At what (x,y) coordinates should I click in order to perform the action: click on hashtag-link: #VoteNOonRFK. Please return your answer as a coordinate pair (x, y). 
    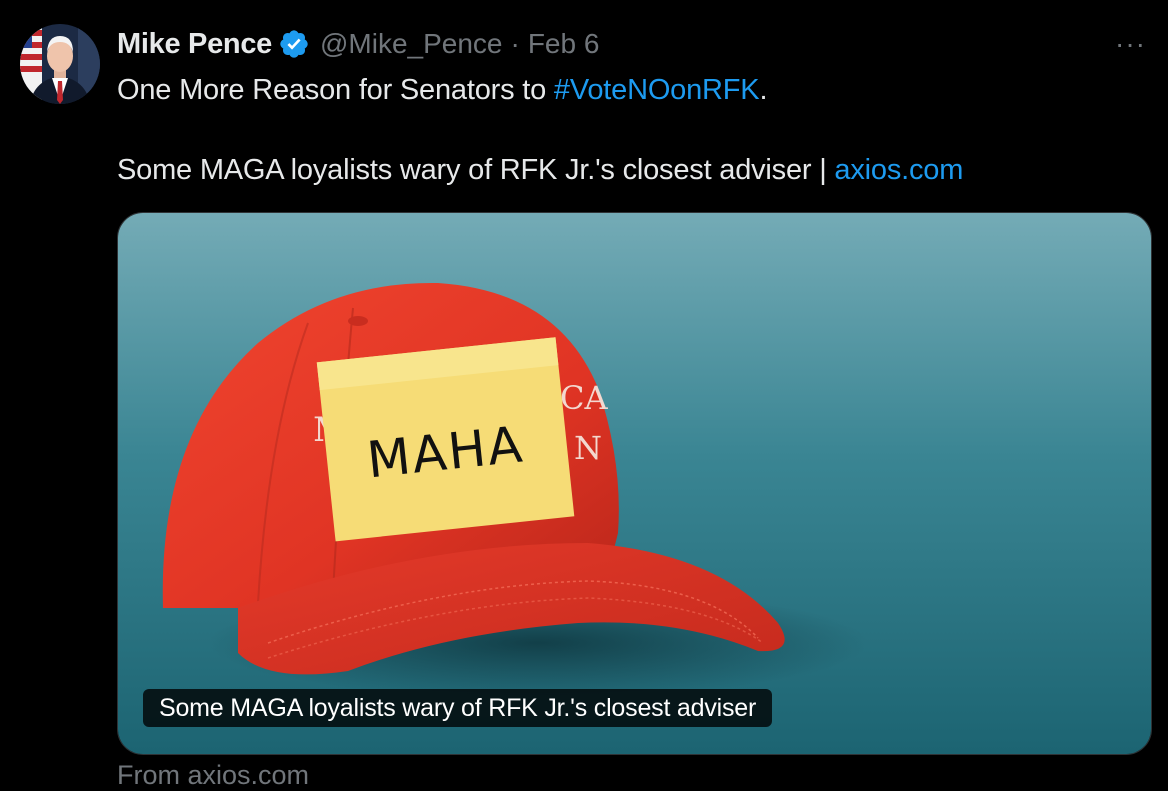
    Looking at the image, I should click on (657, 90).